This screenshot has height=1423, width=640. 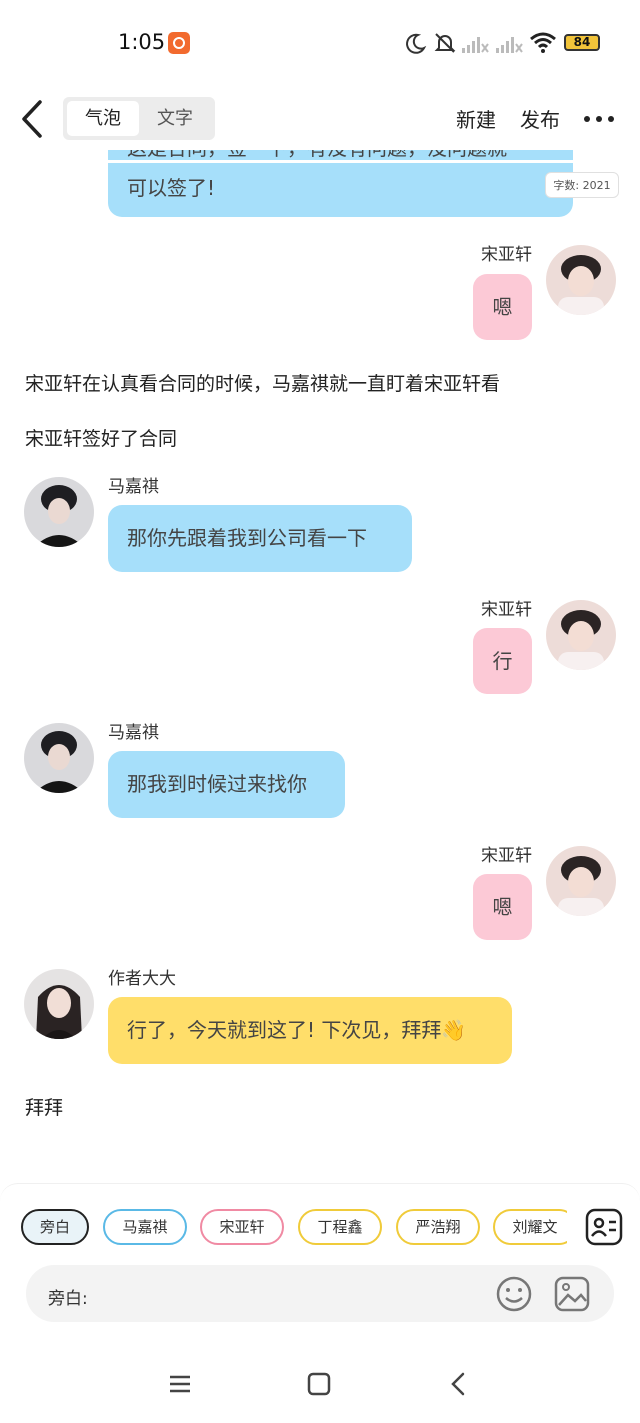 I want to click on speaker-name: 作者大大, so click(x=142, y=979).